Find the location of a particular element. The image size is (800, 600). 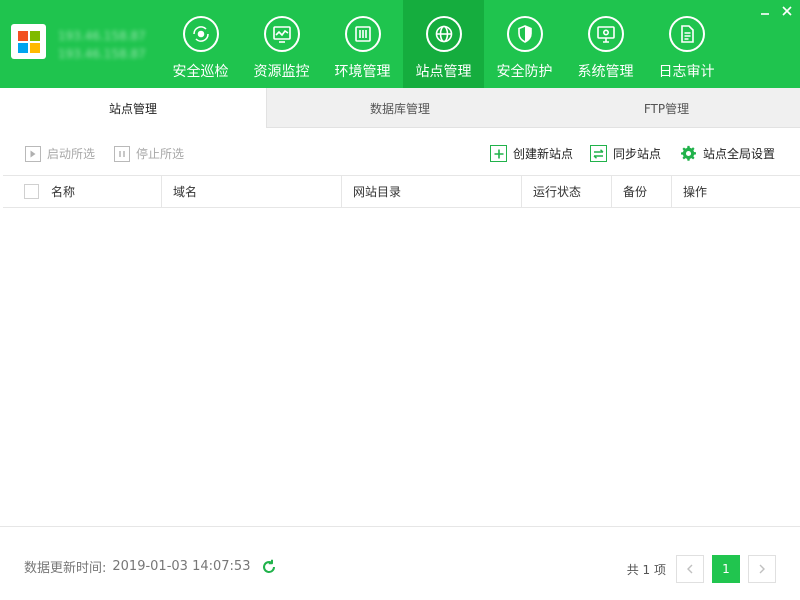

nav-item-resource-monitor: 资源监控 is located at coordinates (281, 44).